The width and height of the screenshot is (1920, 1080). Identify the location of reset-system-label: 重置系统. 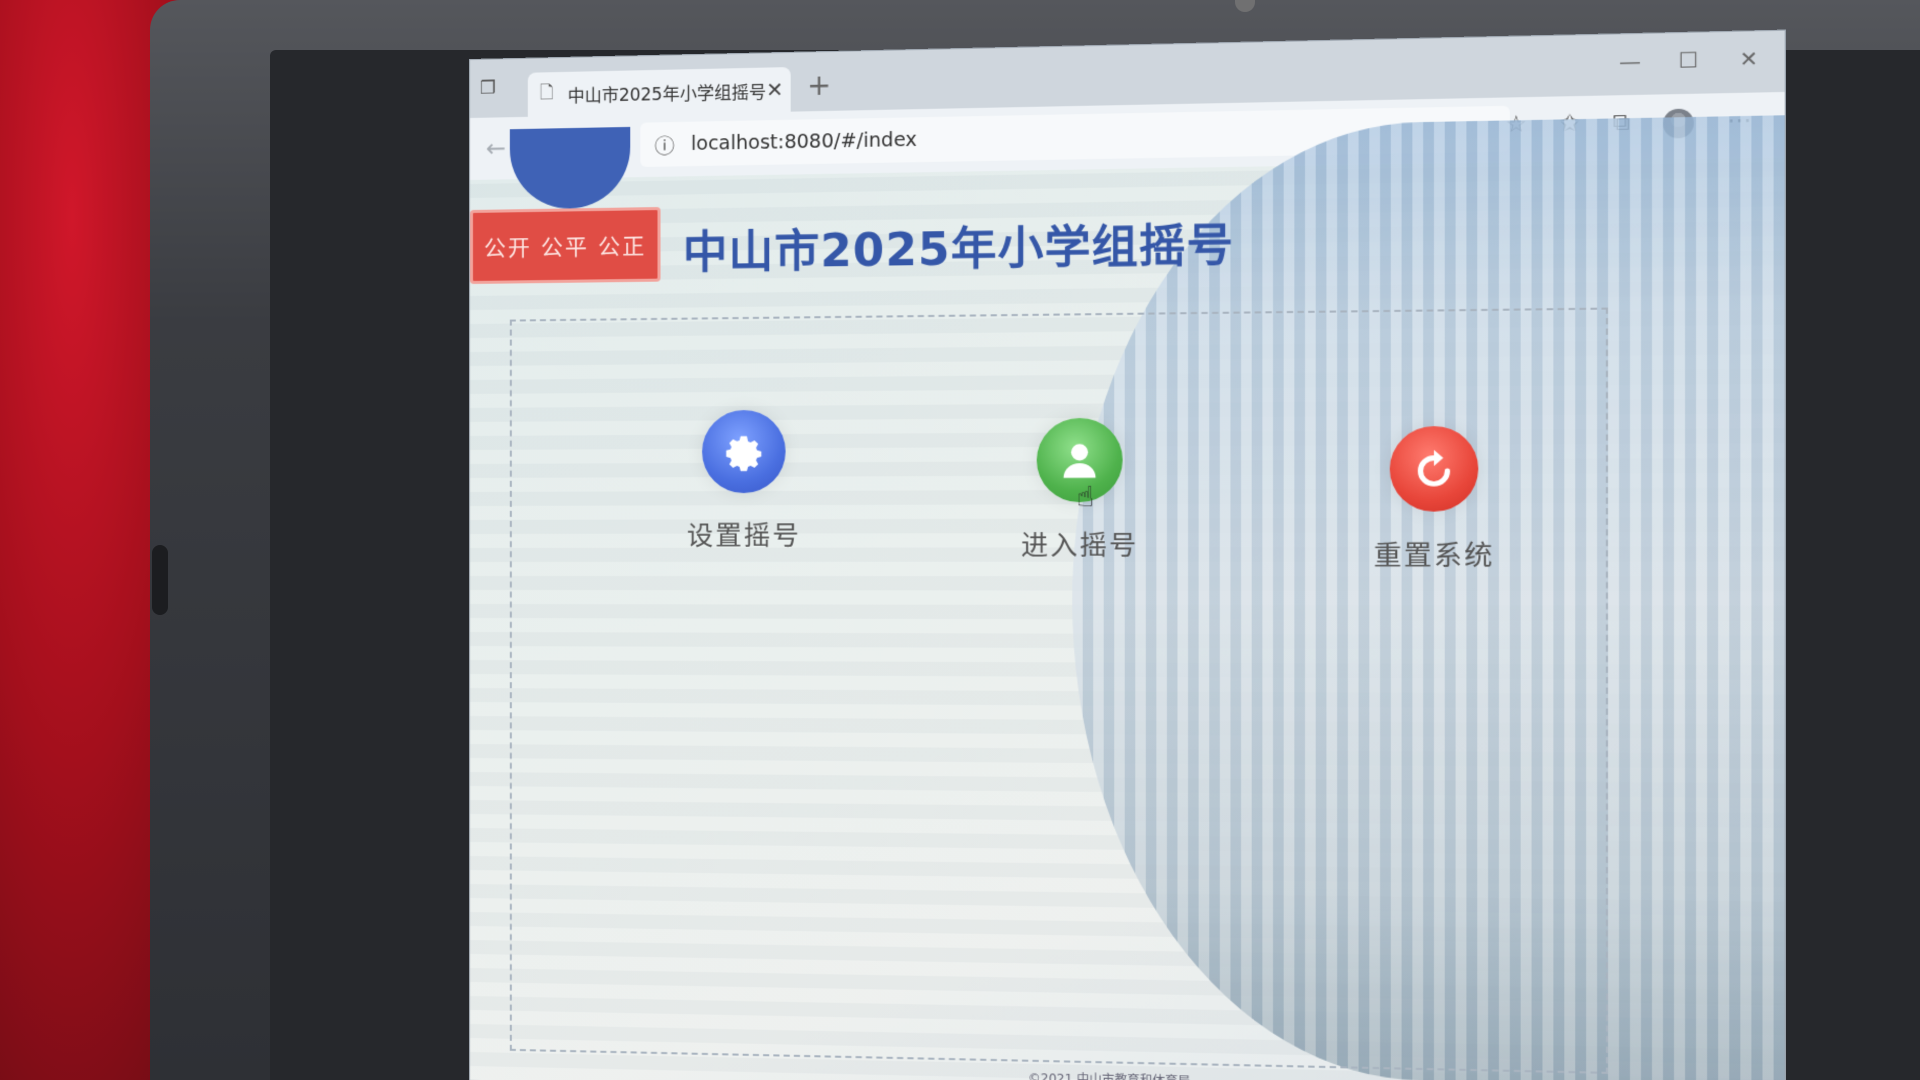
(1434, 553).